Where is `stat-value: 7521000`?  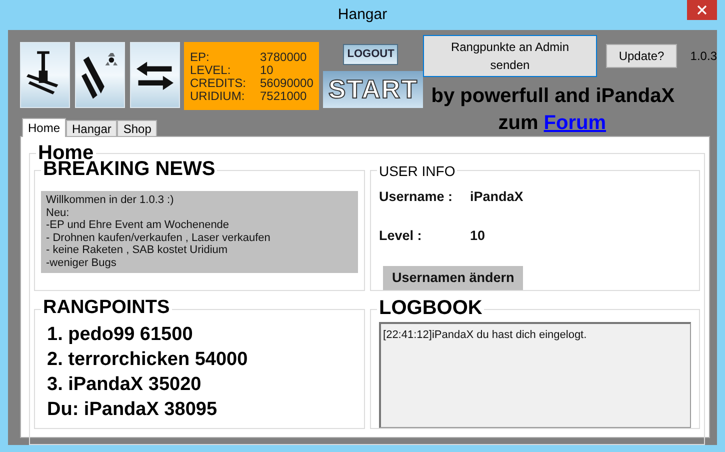 stat-value: 7521000 is located at coordinates (283, 96).